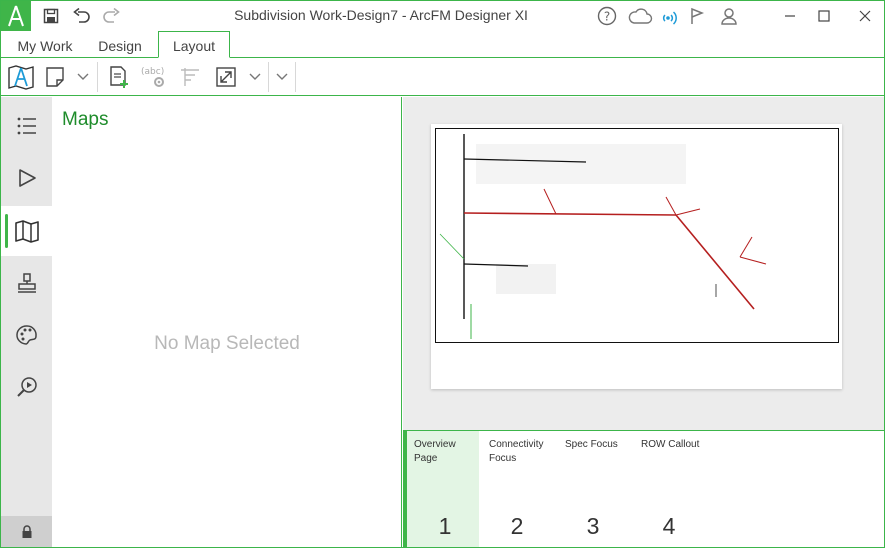  What do you see at coordinates (26, 387) in the screenshot?
I see `search-play-icon` at bounding box center [26, 387].